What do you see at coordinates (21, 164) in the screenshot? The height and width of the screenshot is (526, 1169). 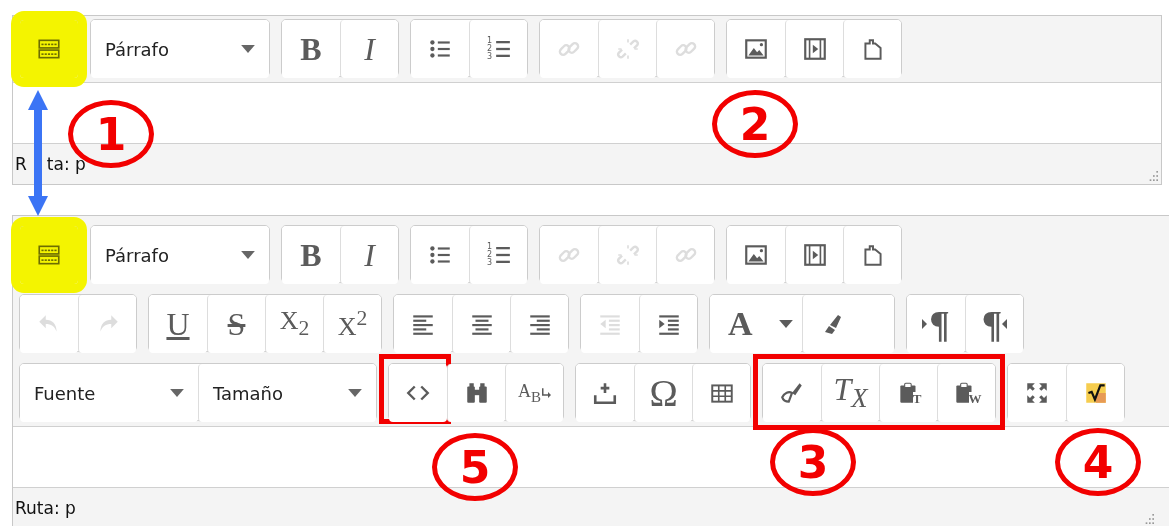 I see `element-path: R` at bounding box center [21, 164].